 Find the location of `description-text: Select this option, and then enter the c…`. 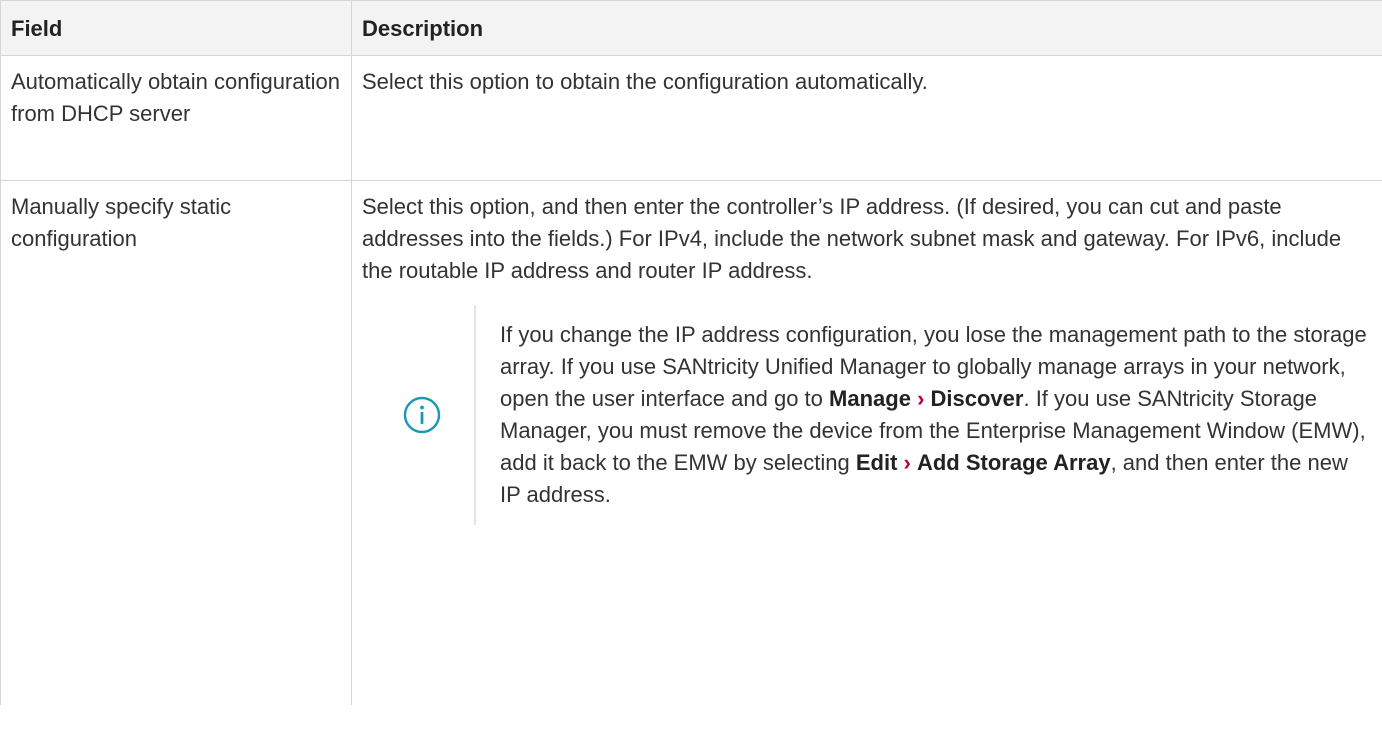

description-text: Select this option, and then enter the c… is located at coordinates (852, 238).